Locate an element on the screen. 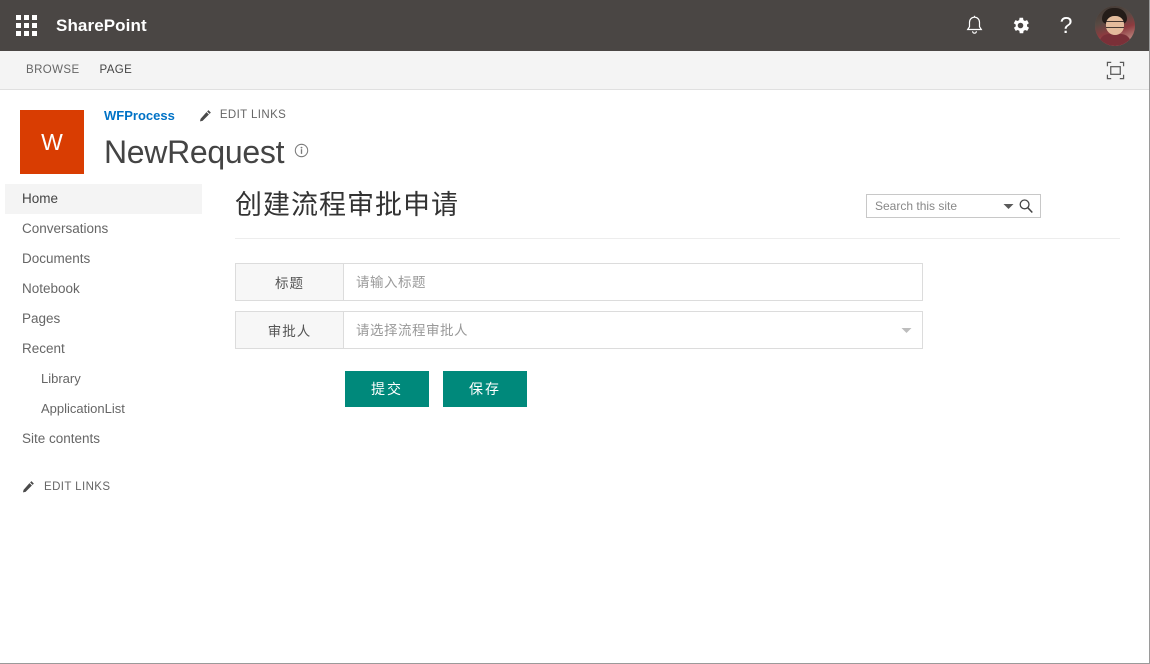 The height and width of the screenshot is (664, 1150). avatar is located at coordinates (1115, 25).